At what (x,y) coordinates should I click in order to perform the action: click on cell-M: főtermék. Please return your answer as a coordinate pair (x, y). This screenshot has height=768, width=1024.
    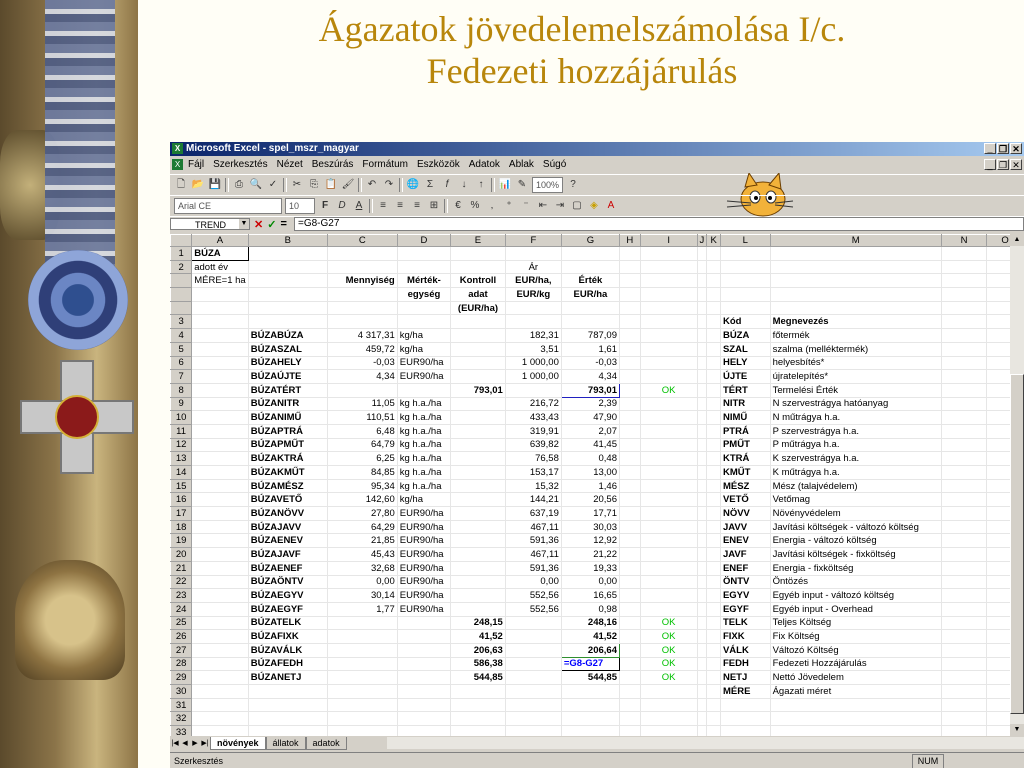
    Looking at the image, I should click on (856, 335).